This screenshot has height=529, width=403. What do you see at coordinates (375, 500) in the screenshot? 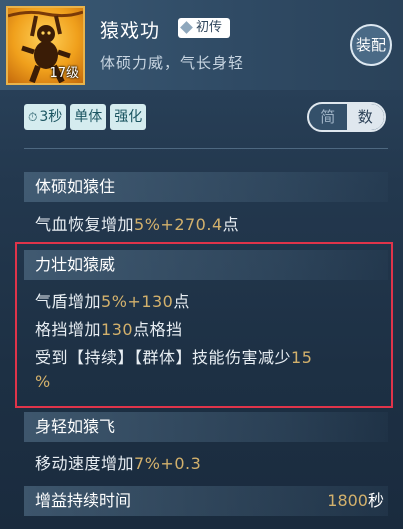
I see `duration-unit: 秒` at bounding box center [375, 500].